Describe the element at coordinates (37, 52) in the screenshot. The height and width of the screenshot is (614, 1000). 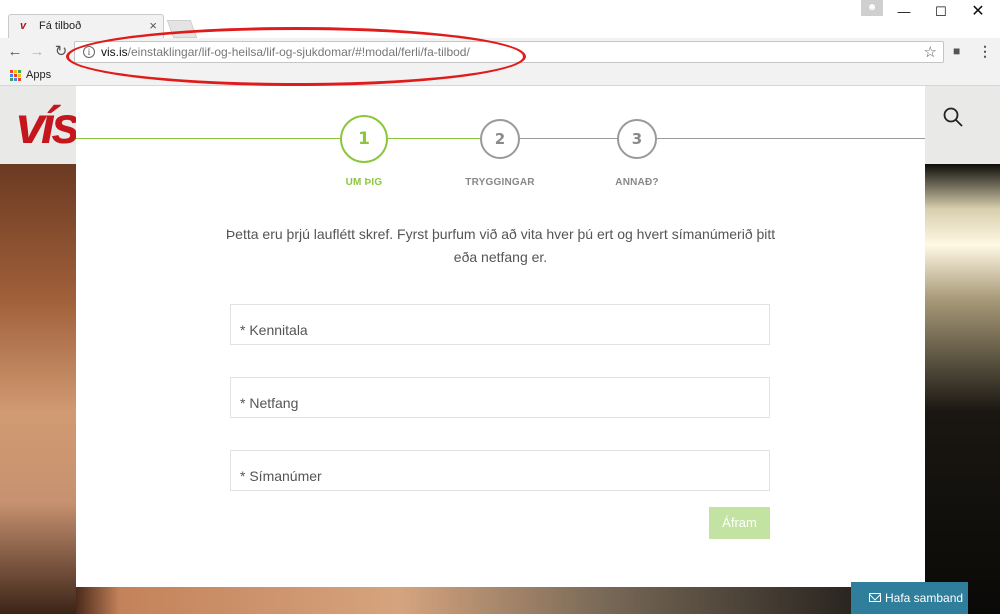
I see `forward-arrow-icon: →` at that location.